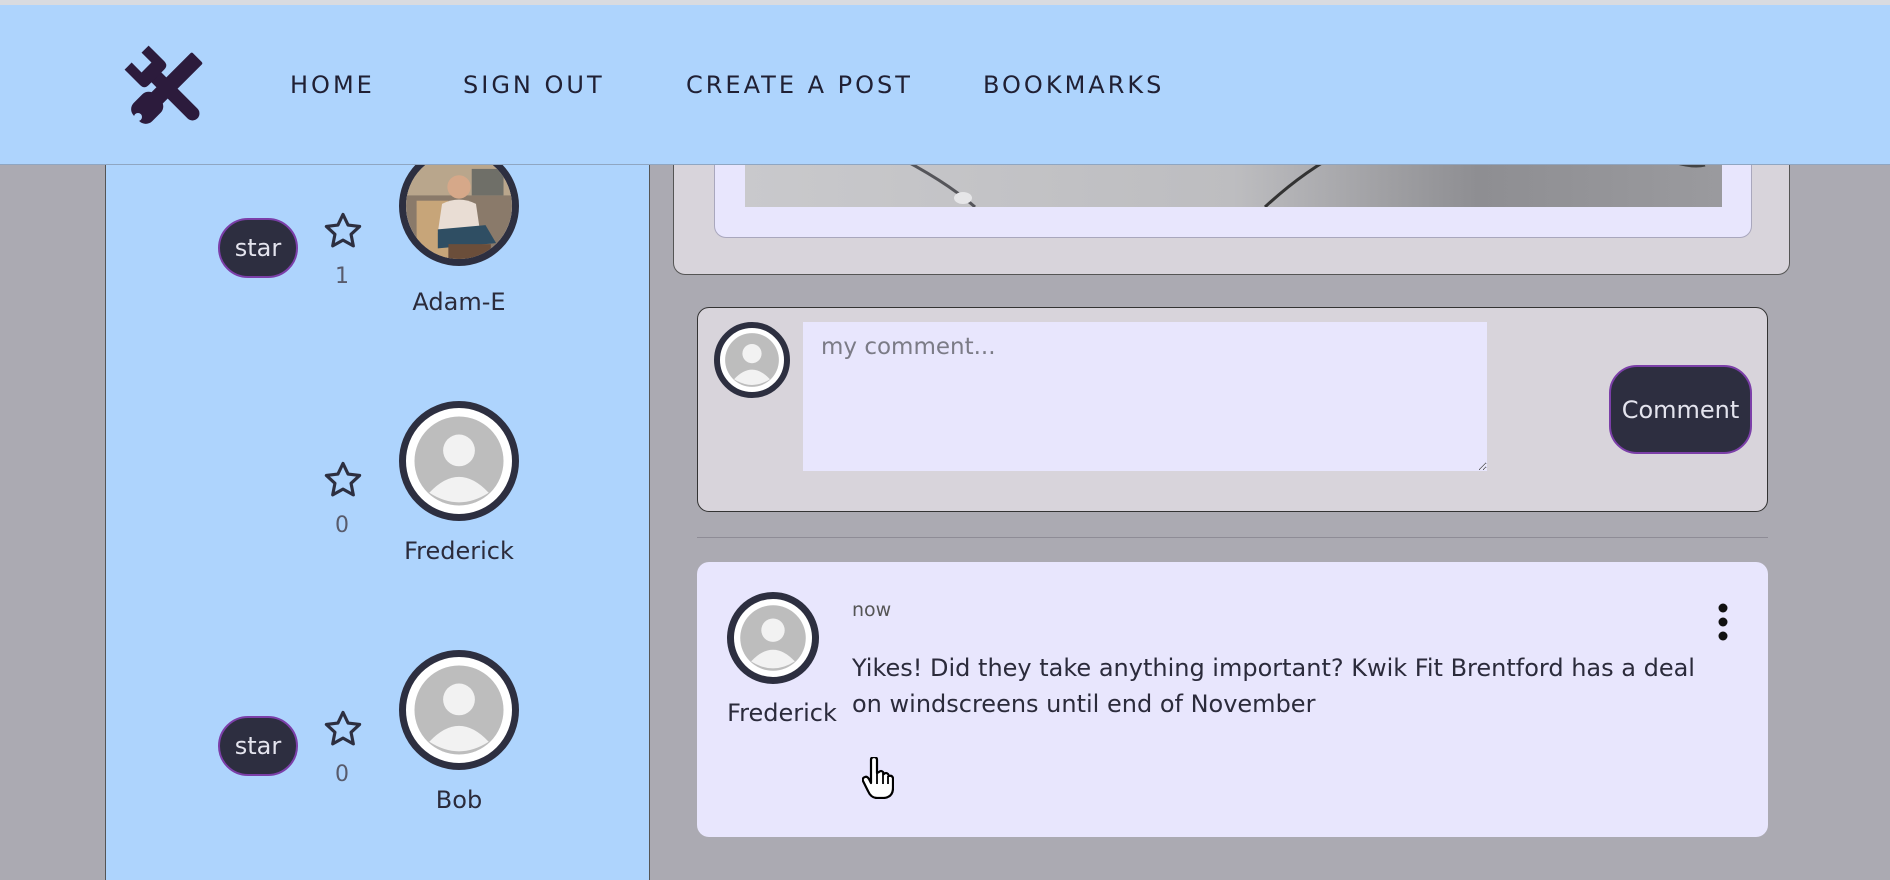  I want to click on more-options-icon, so click(1723, 622).